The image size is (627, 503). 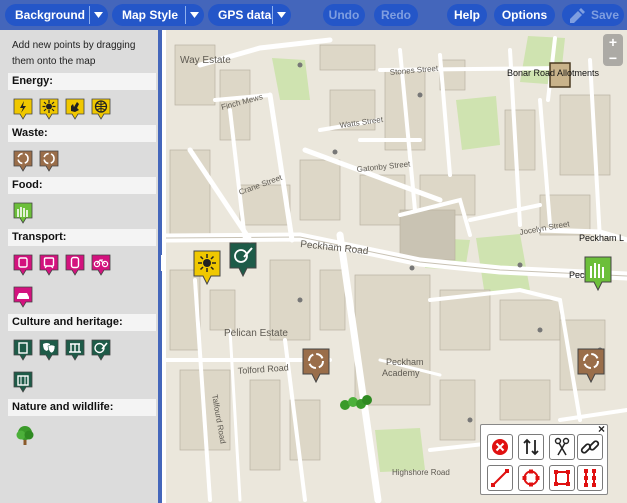 I want to click on label-bonar-road-allotments: Bonar Road Allotments, so click(x=553, y=73).